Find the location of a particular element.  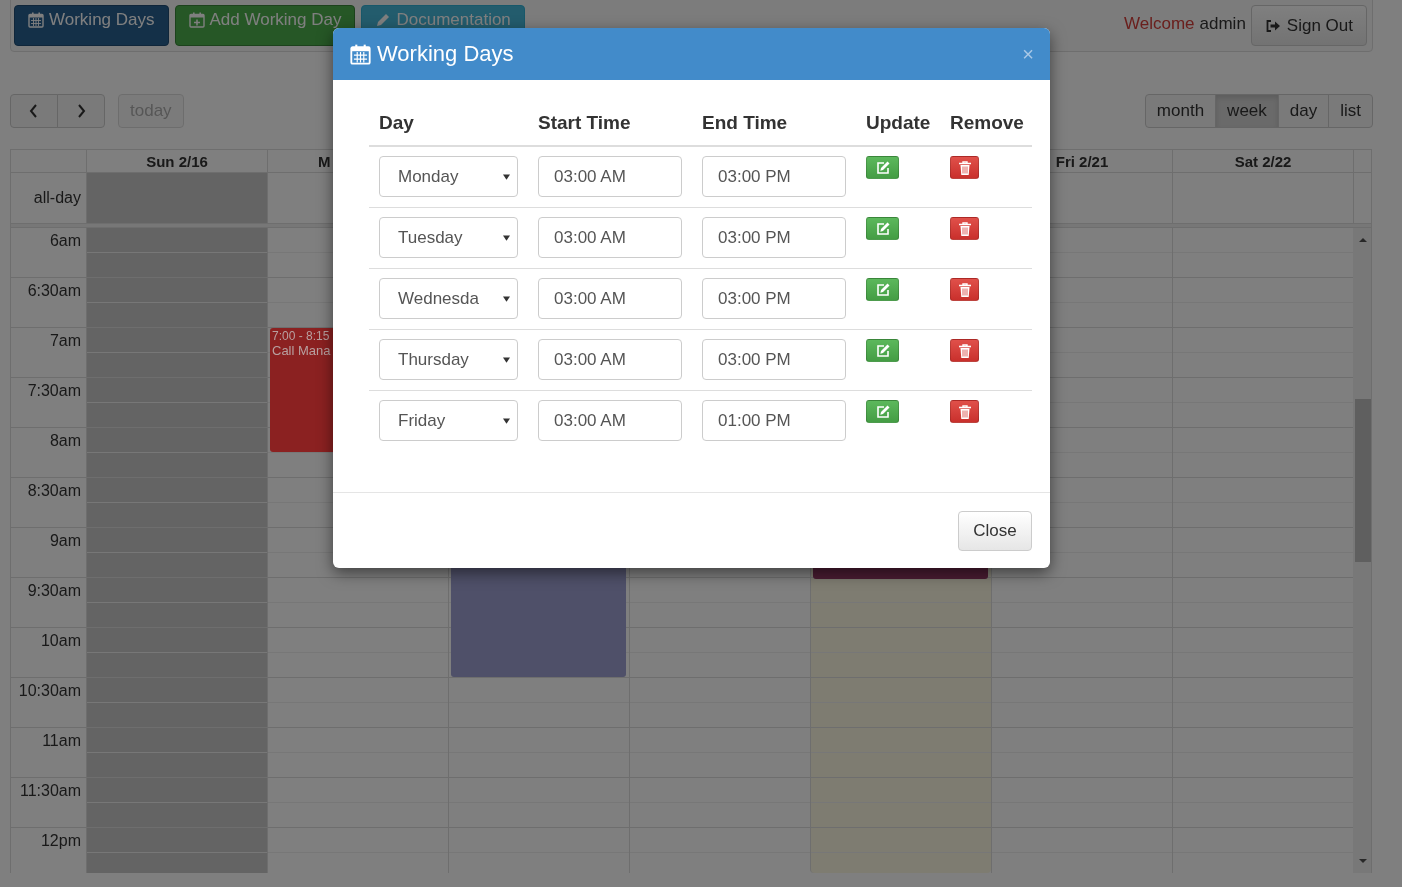

time-label: 8am is located at coordinates (65, 440).